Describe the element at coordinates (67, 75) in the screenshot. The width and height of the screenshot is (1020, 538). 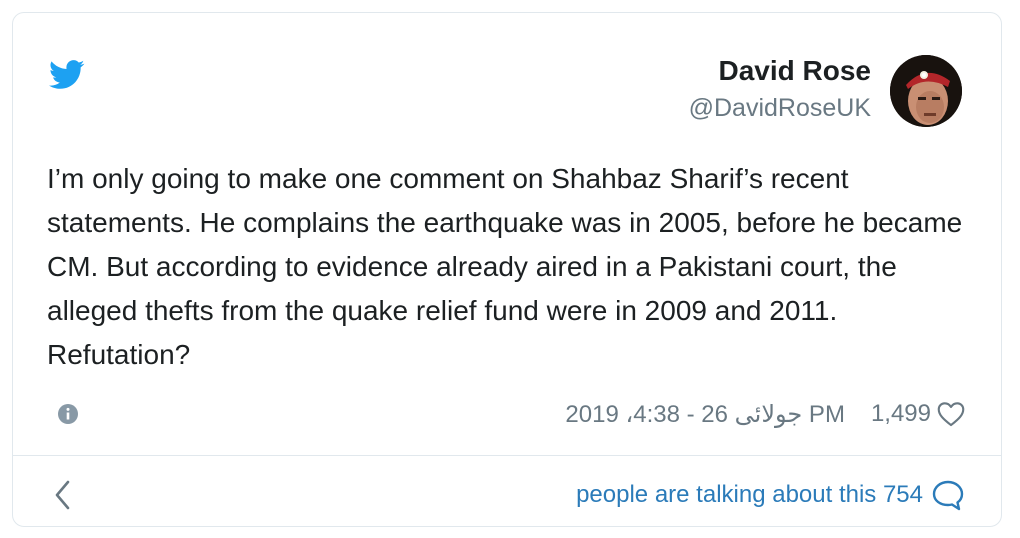
I see `twitter-bird-icon` at that location.